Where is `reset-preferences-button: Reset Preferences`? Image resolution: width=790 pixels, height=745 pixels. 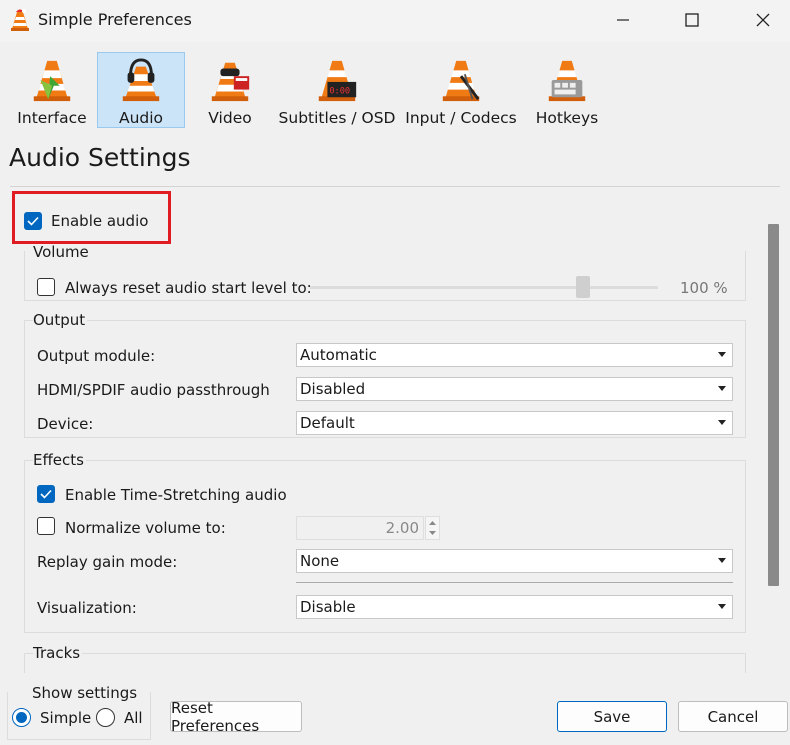 reset-preferences-button: Reset Preferences is located at coordinates (236, 717).